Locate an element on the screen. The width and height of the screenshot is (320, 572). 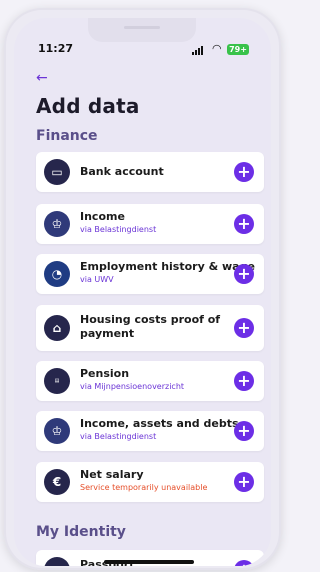
item-label: Housing costs proof of payment is located at coordinates (150, 326).